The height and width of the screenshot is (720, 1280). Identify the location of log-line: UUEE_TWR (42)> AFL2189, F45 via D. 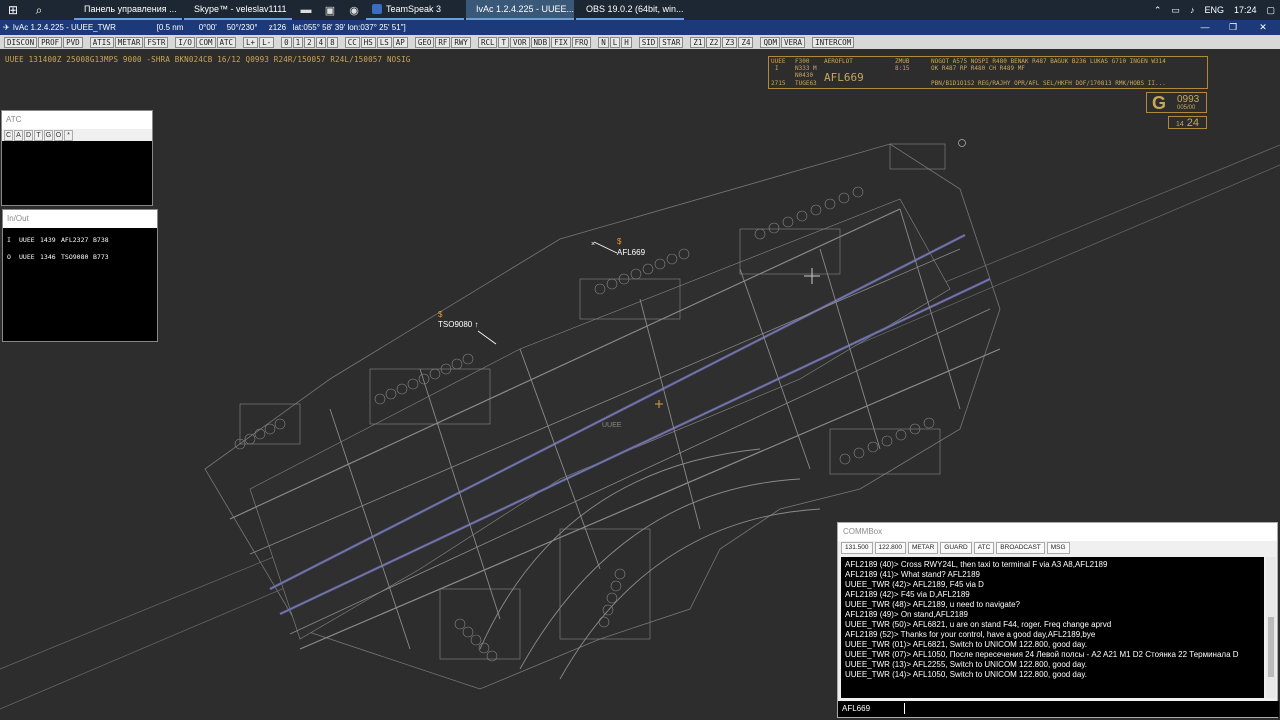
(914, 584).